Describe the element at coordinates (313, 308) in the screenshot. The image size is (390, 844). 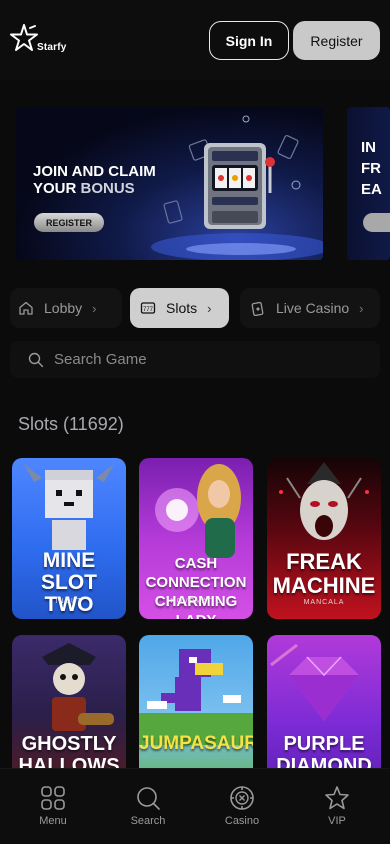
I see `tab-live-casino-label: Live Casino` at that location.